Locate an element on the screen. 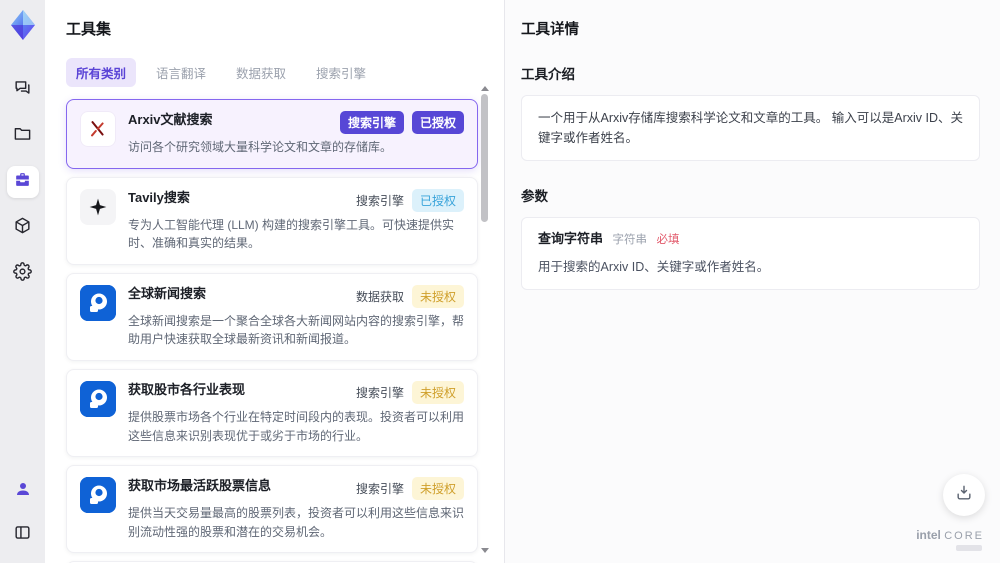  download-button is located at coordinates (964, 495).